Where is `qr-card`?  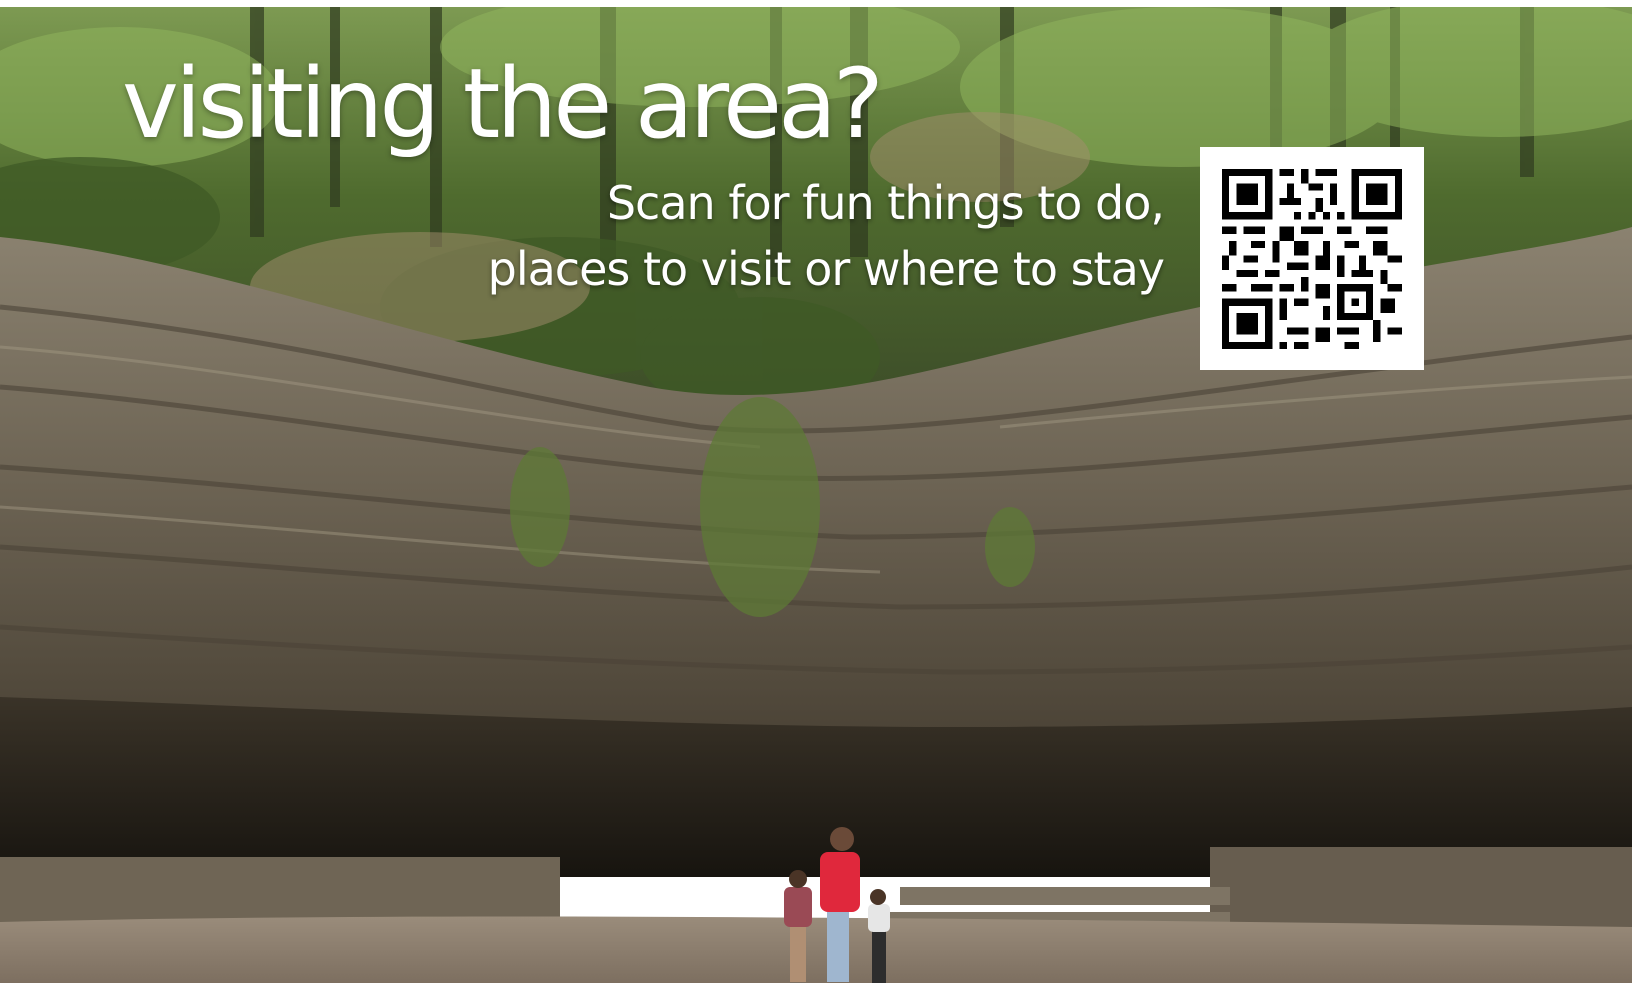
qr-card is located at coordinates (1312, 258).